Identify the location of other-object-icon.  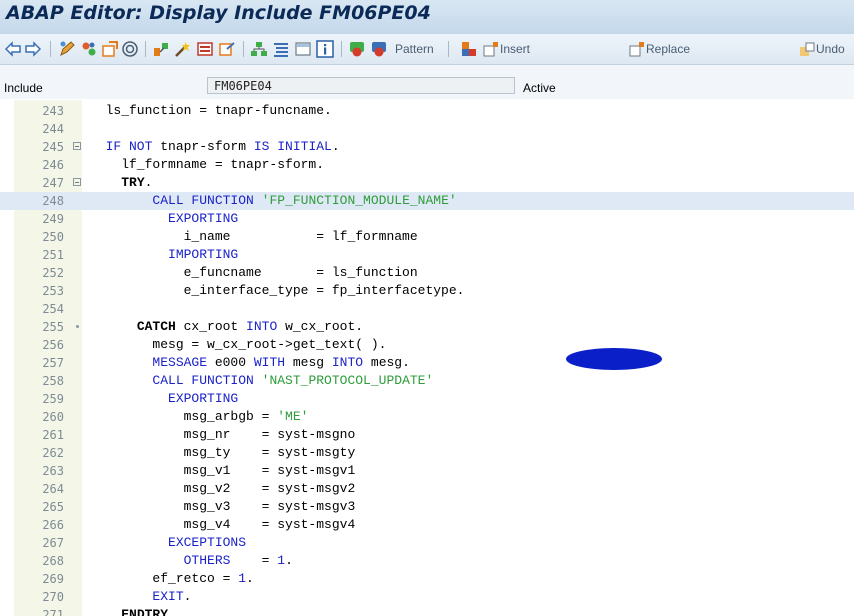
(89, 49).